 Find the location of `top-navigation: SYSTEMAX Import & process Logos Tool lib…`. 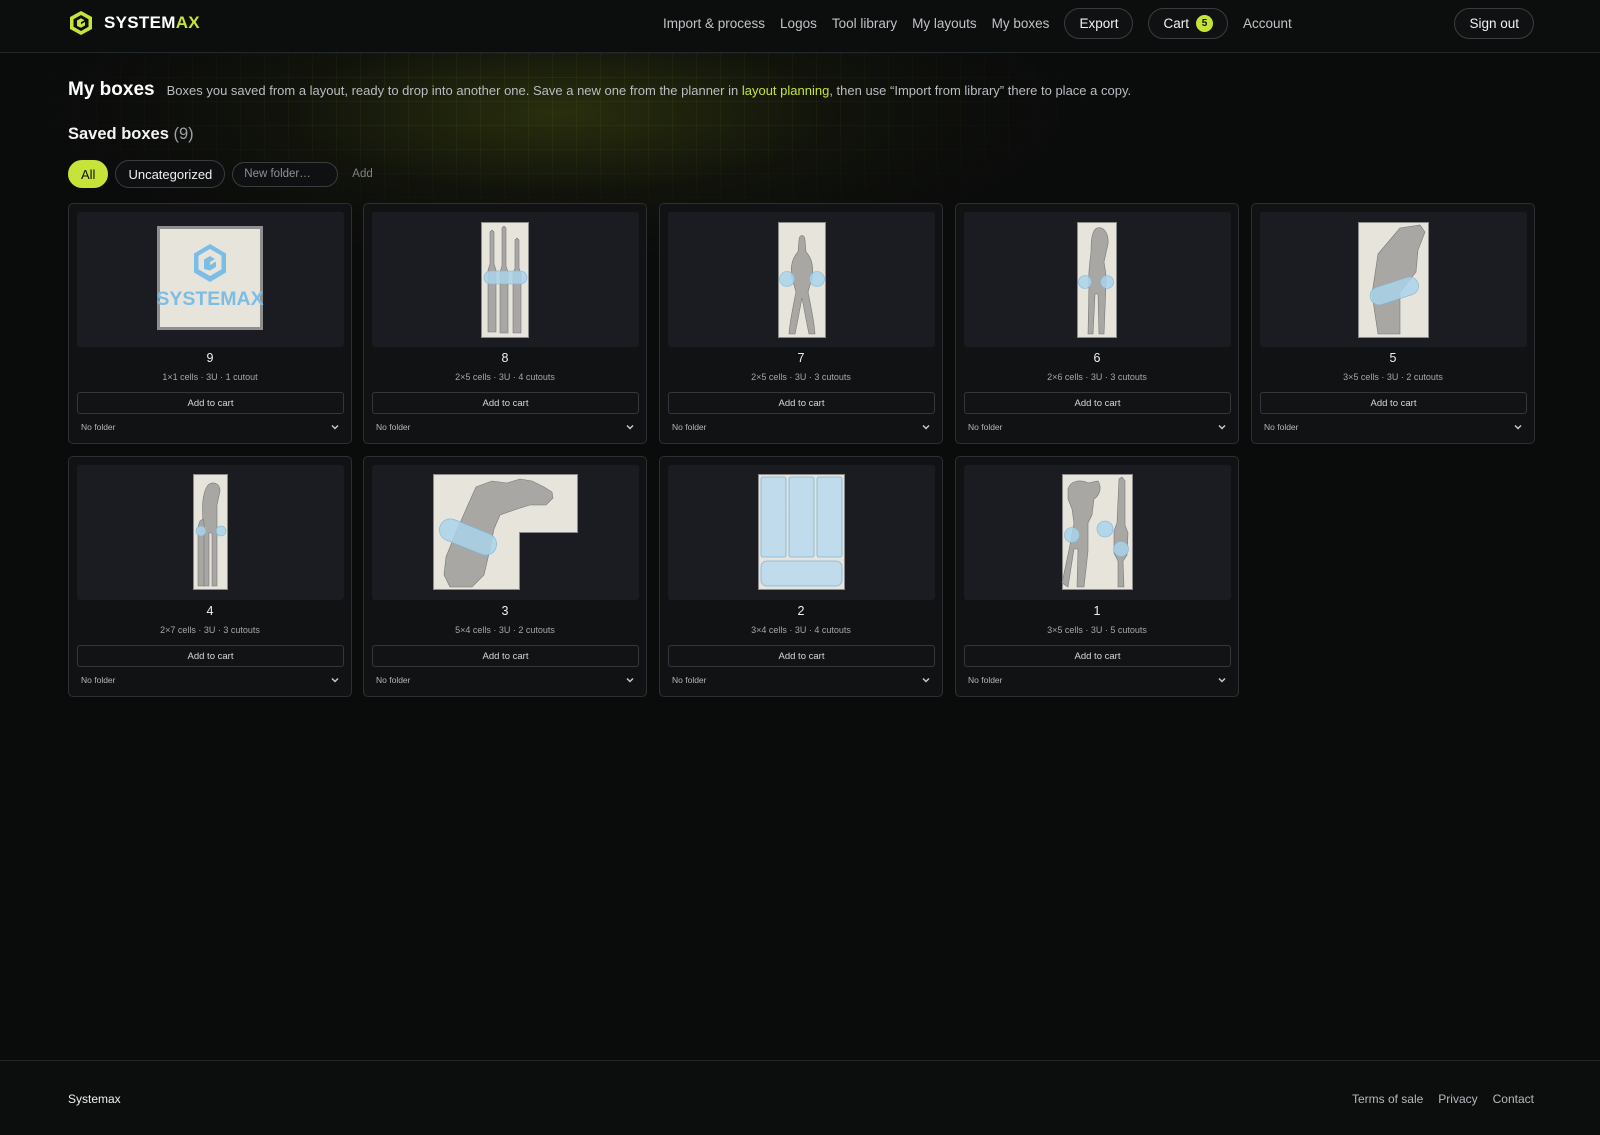

top-navigation: SYSTEMAX Import & process Logos Tool lib… is located at coordinates (800, 26).